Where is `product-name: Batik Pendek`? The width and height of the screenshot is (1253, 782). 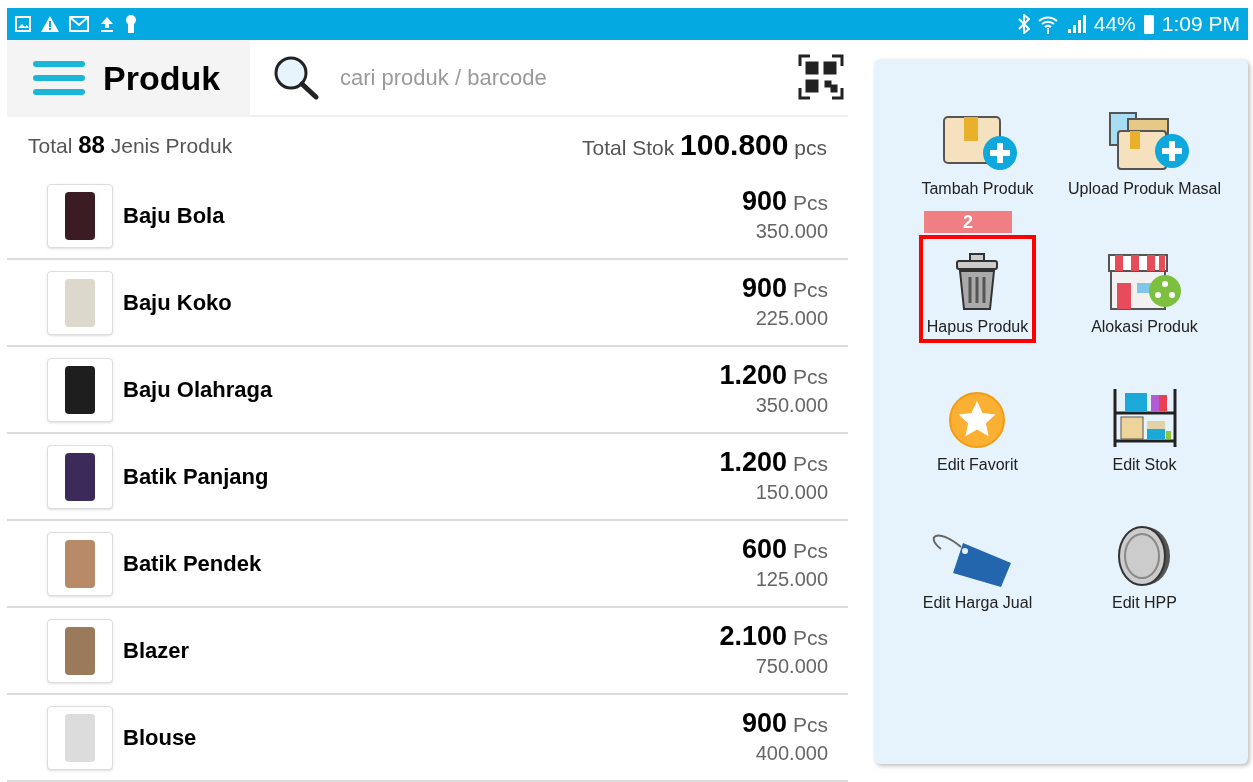 product-name: Batik Pendek is located at coordinates (192, 564).